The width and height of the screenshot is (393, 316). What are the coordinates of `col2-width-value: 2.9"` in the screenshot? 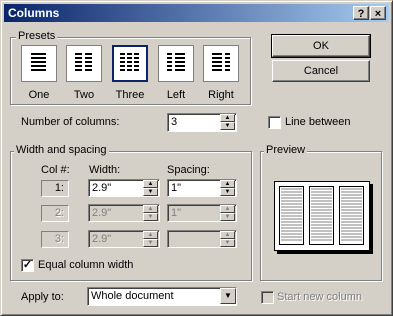 It's located at (102, 213).